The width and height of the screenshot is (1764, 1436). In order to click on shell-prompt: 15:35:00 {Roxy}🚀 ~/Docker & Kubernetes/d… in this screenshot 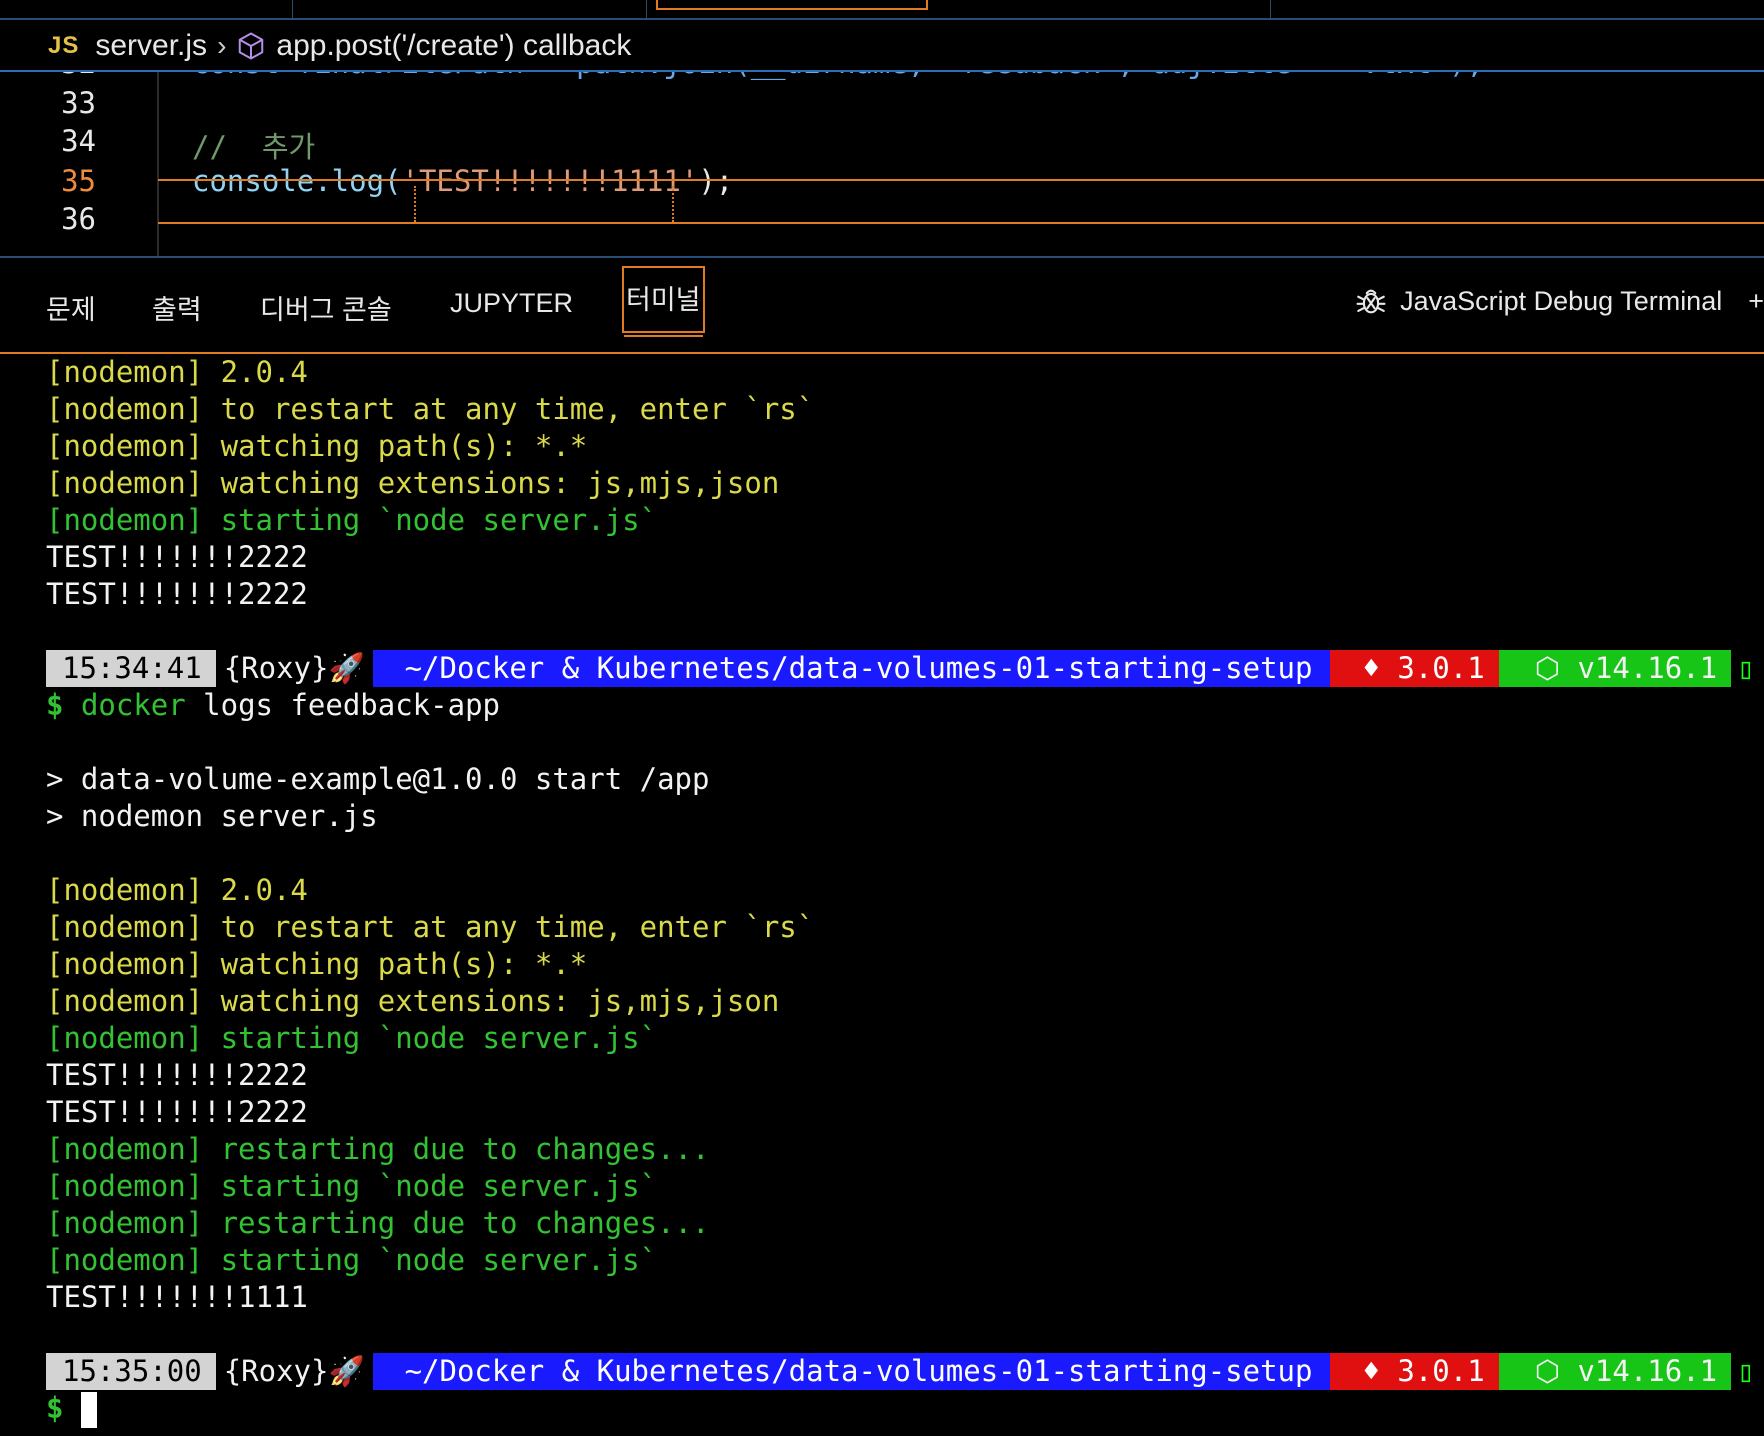, I will do `click(900, 1371)`.